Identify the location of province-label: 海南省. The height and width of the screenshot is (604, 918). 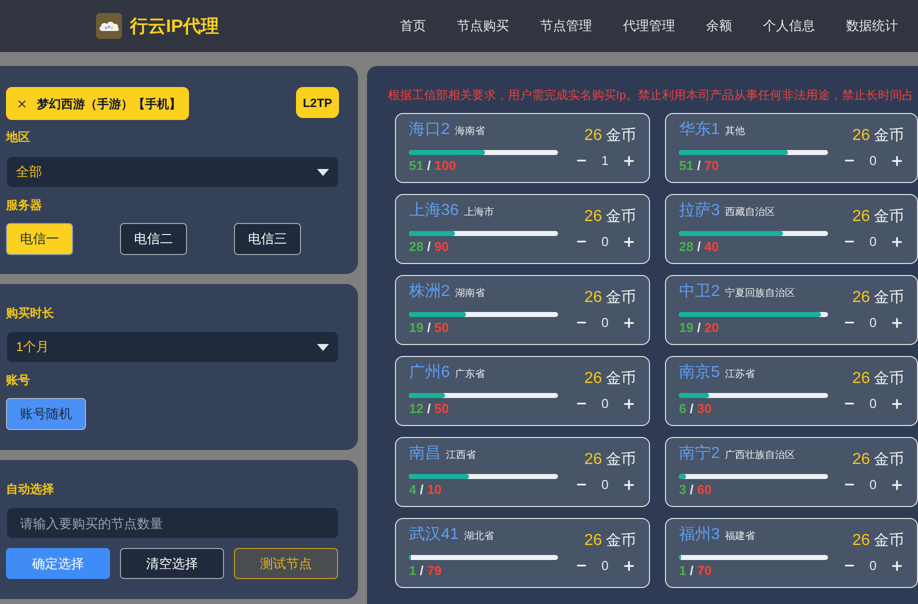
(469, 131).